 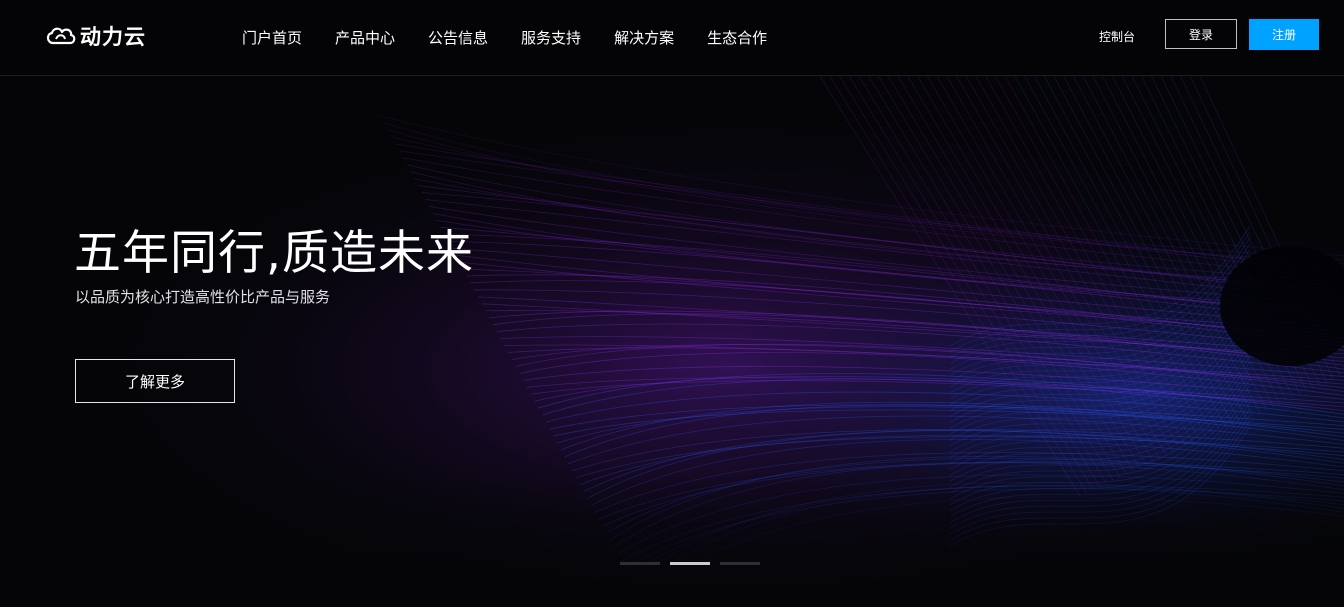 I want to click on nav-item-ecosystem: 生态合作, so click(x=737, y=37).